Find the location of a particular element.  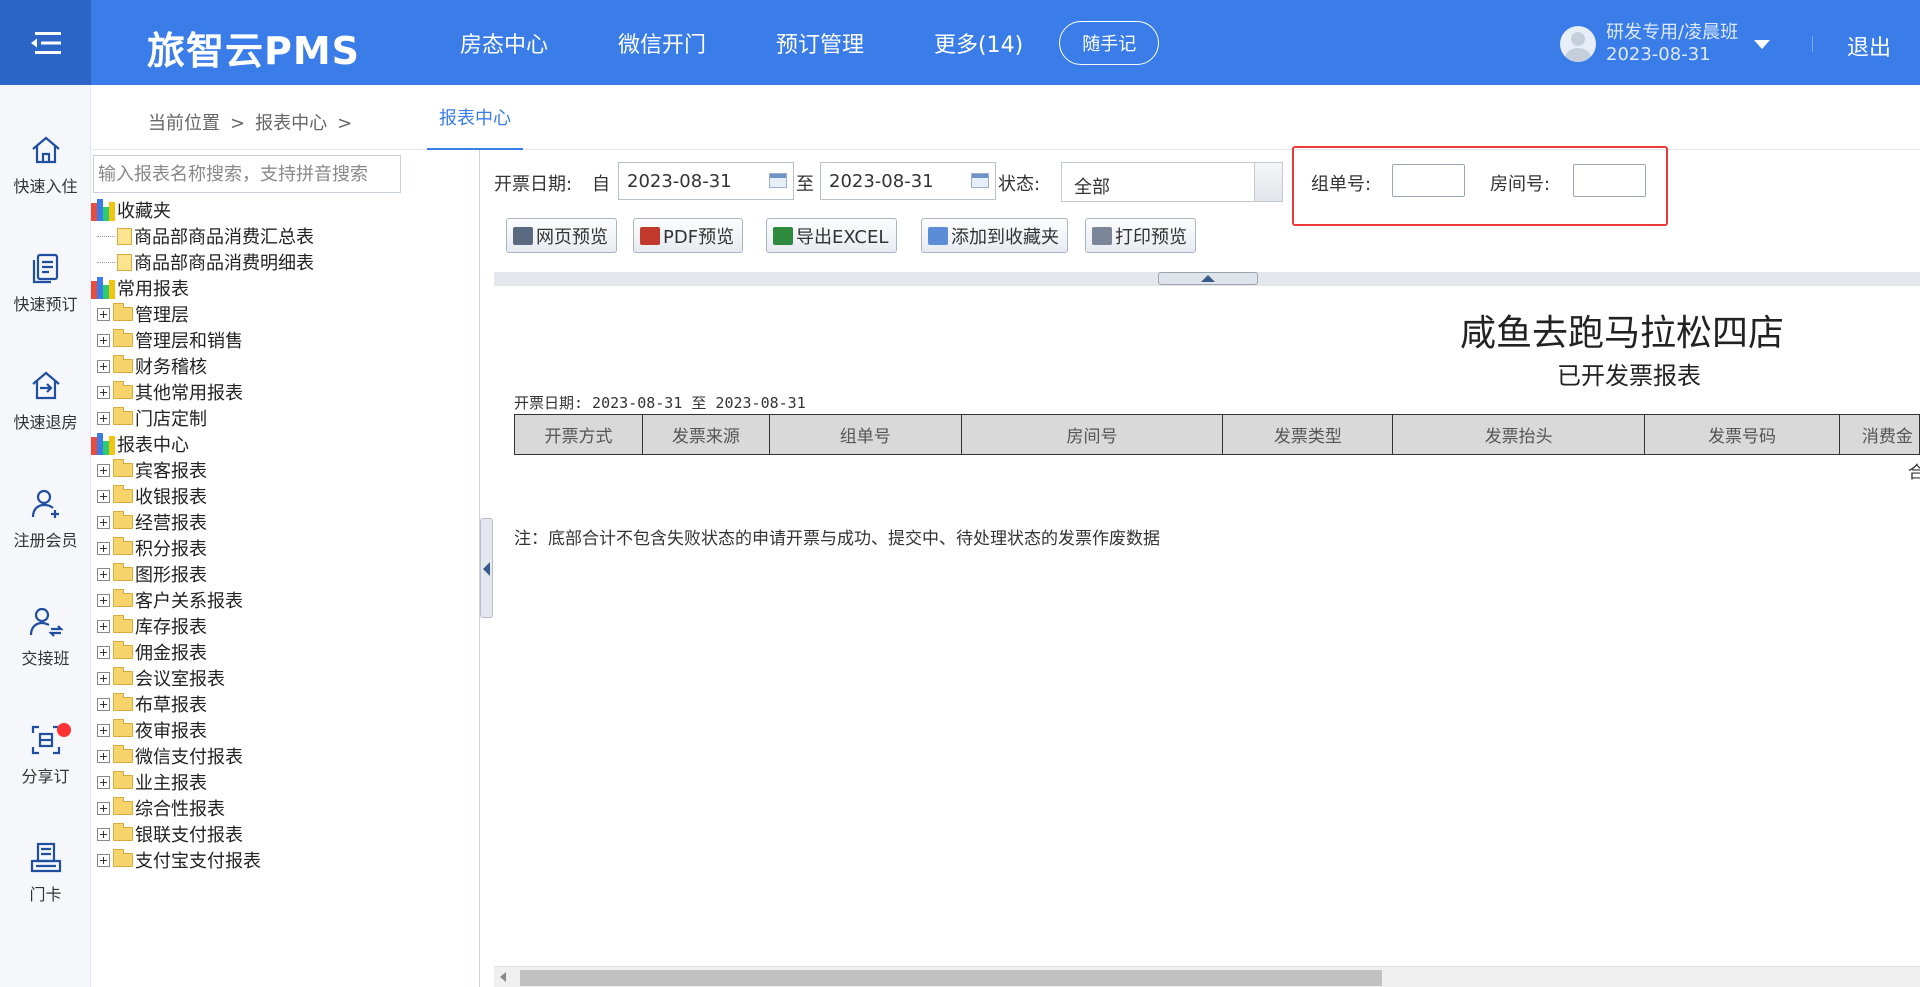

rail-door-card: 门卡 is located at coordinates (45, 873).